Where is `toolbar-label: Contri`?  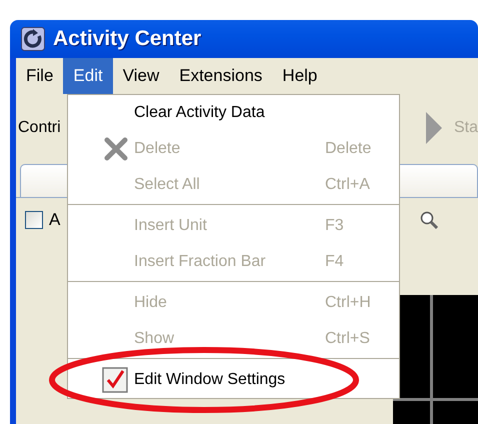 toolbar-label: Contri is located at coordinates (39, 128).